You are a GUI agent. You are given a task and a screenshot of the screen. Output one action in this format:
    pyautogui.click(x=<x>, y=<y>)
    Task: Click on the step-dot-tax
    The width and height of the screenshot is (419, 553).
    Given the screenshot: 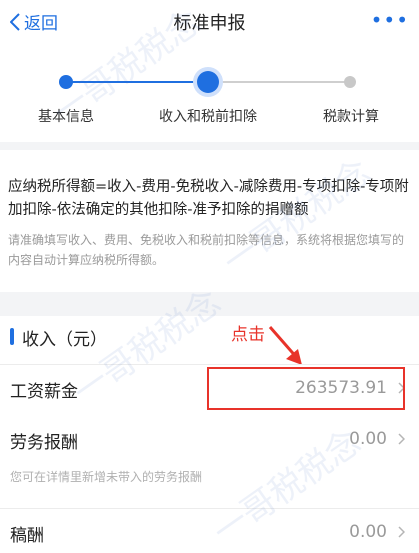 What is the action you would take?
    pyautogui.click(x=350, y=82)
    